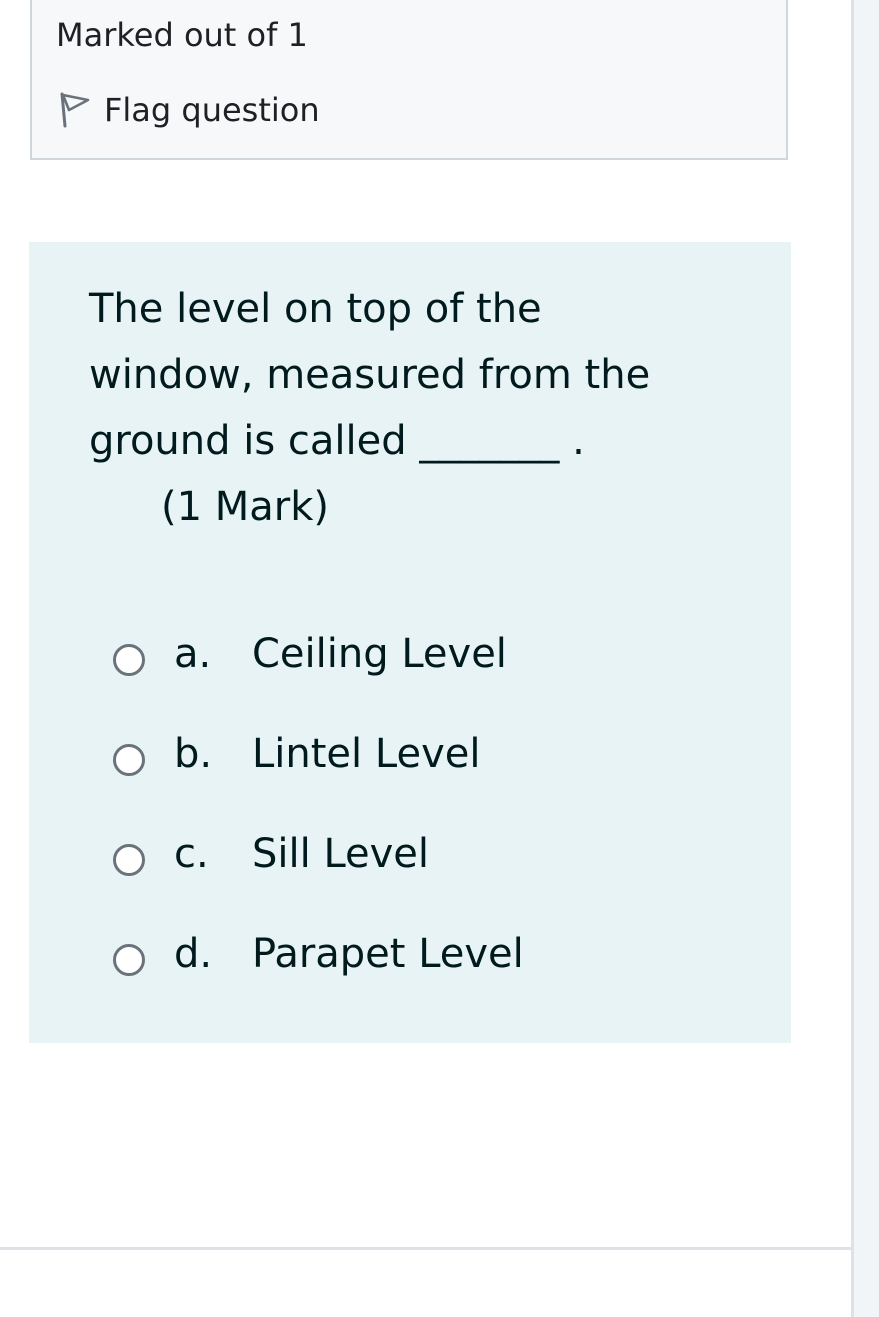 Image resolution: width=879 pixels, height=1317 pixels. What do you see at coordinates (193, 954) in the screenshot?
I see `option-letter: d.` at bounding box center [193, 954].